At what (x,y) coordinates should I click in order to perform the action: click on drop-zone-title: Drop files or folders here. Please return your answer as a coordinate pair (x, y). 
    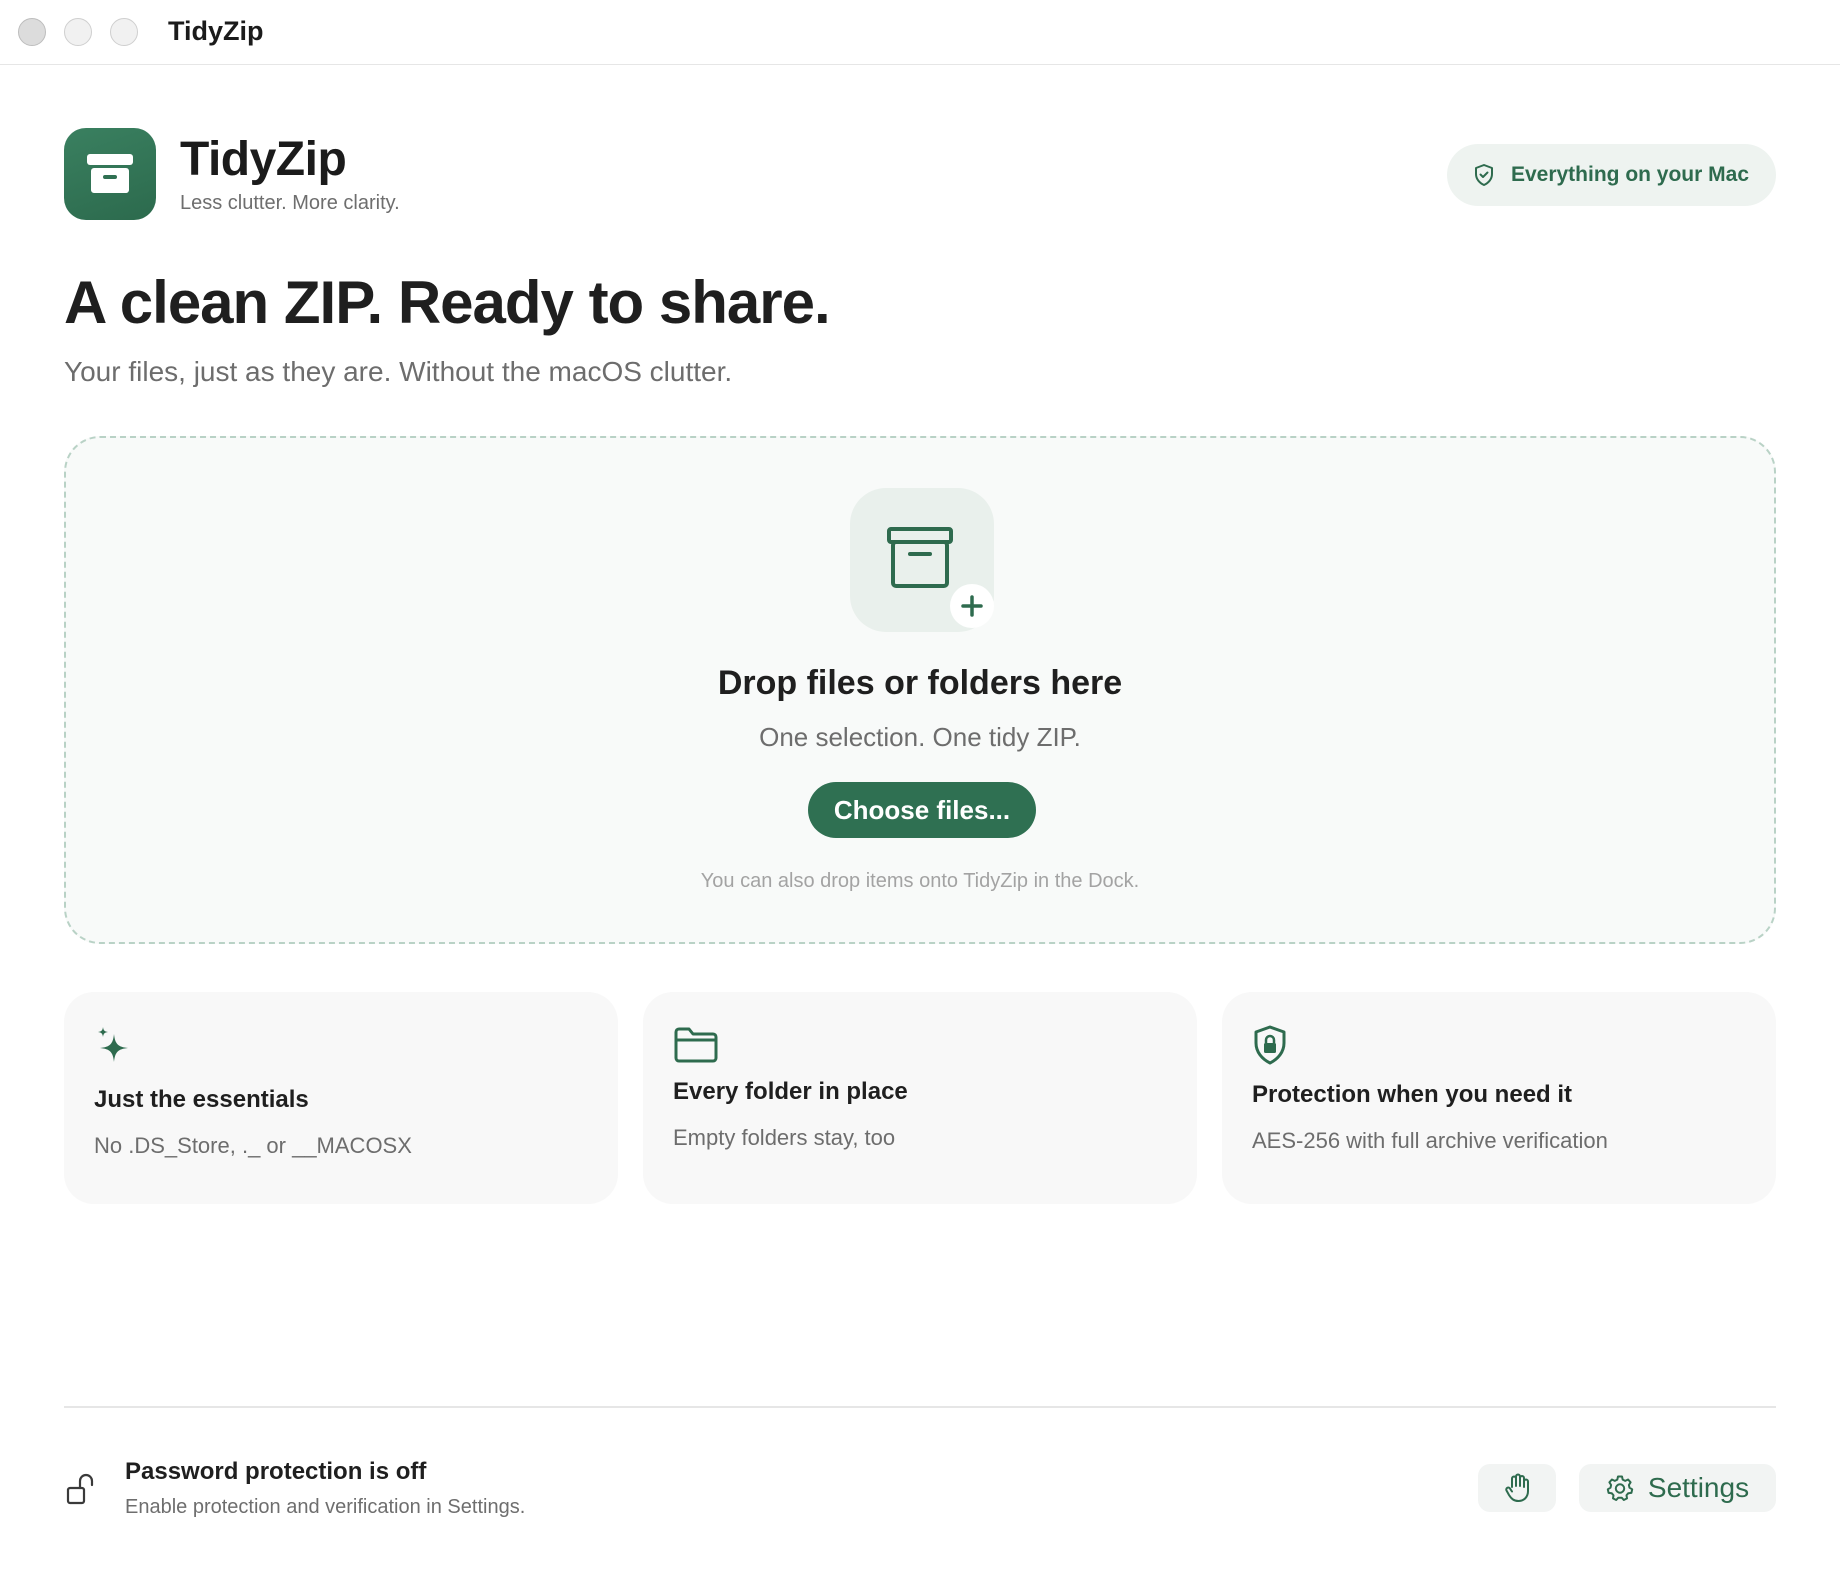
    Looking at the image, I should click on (920, 683).